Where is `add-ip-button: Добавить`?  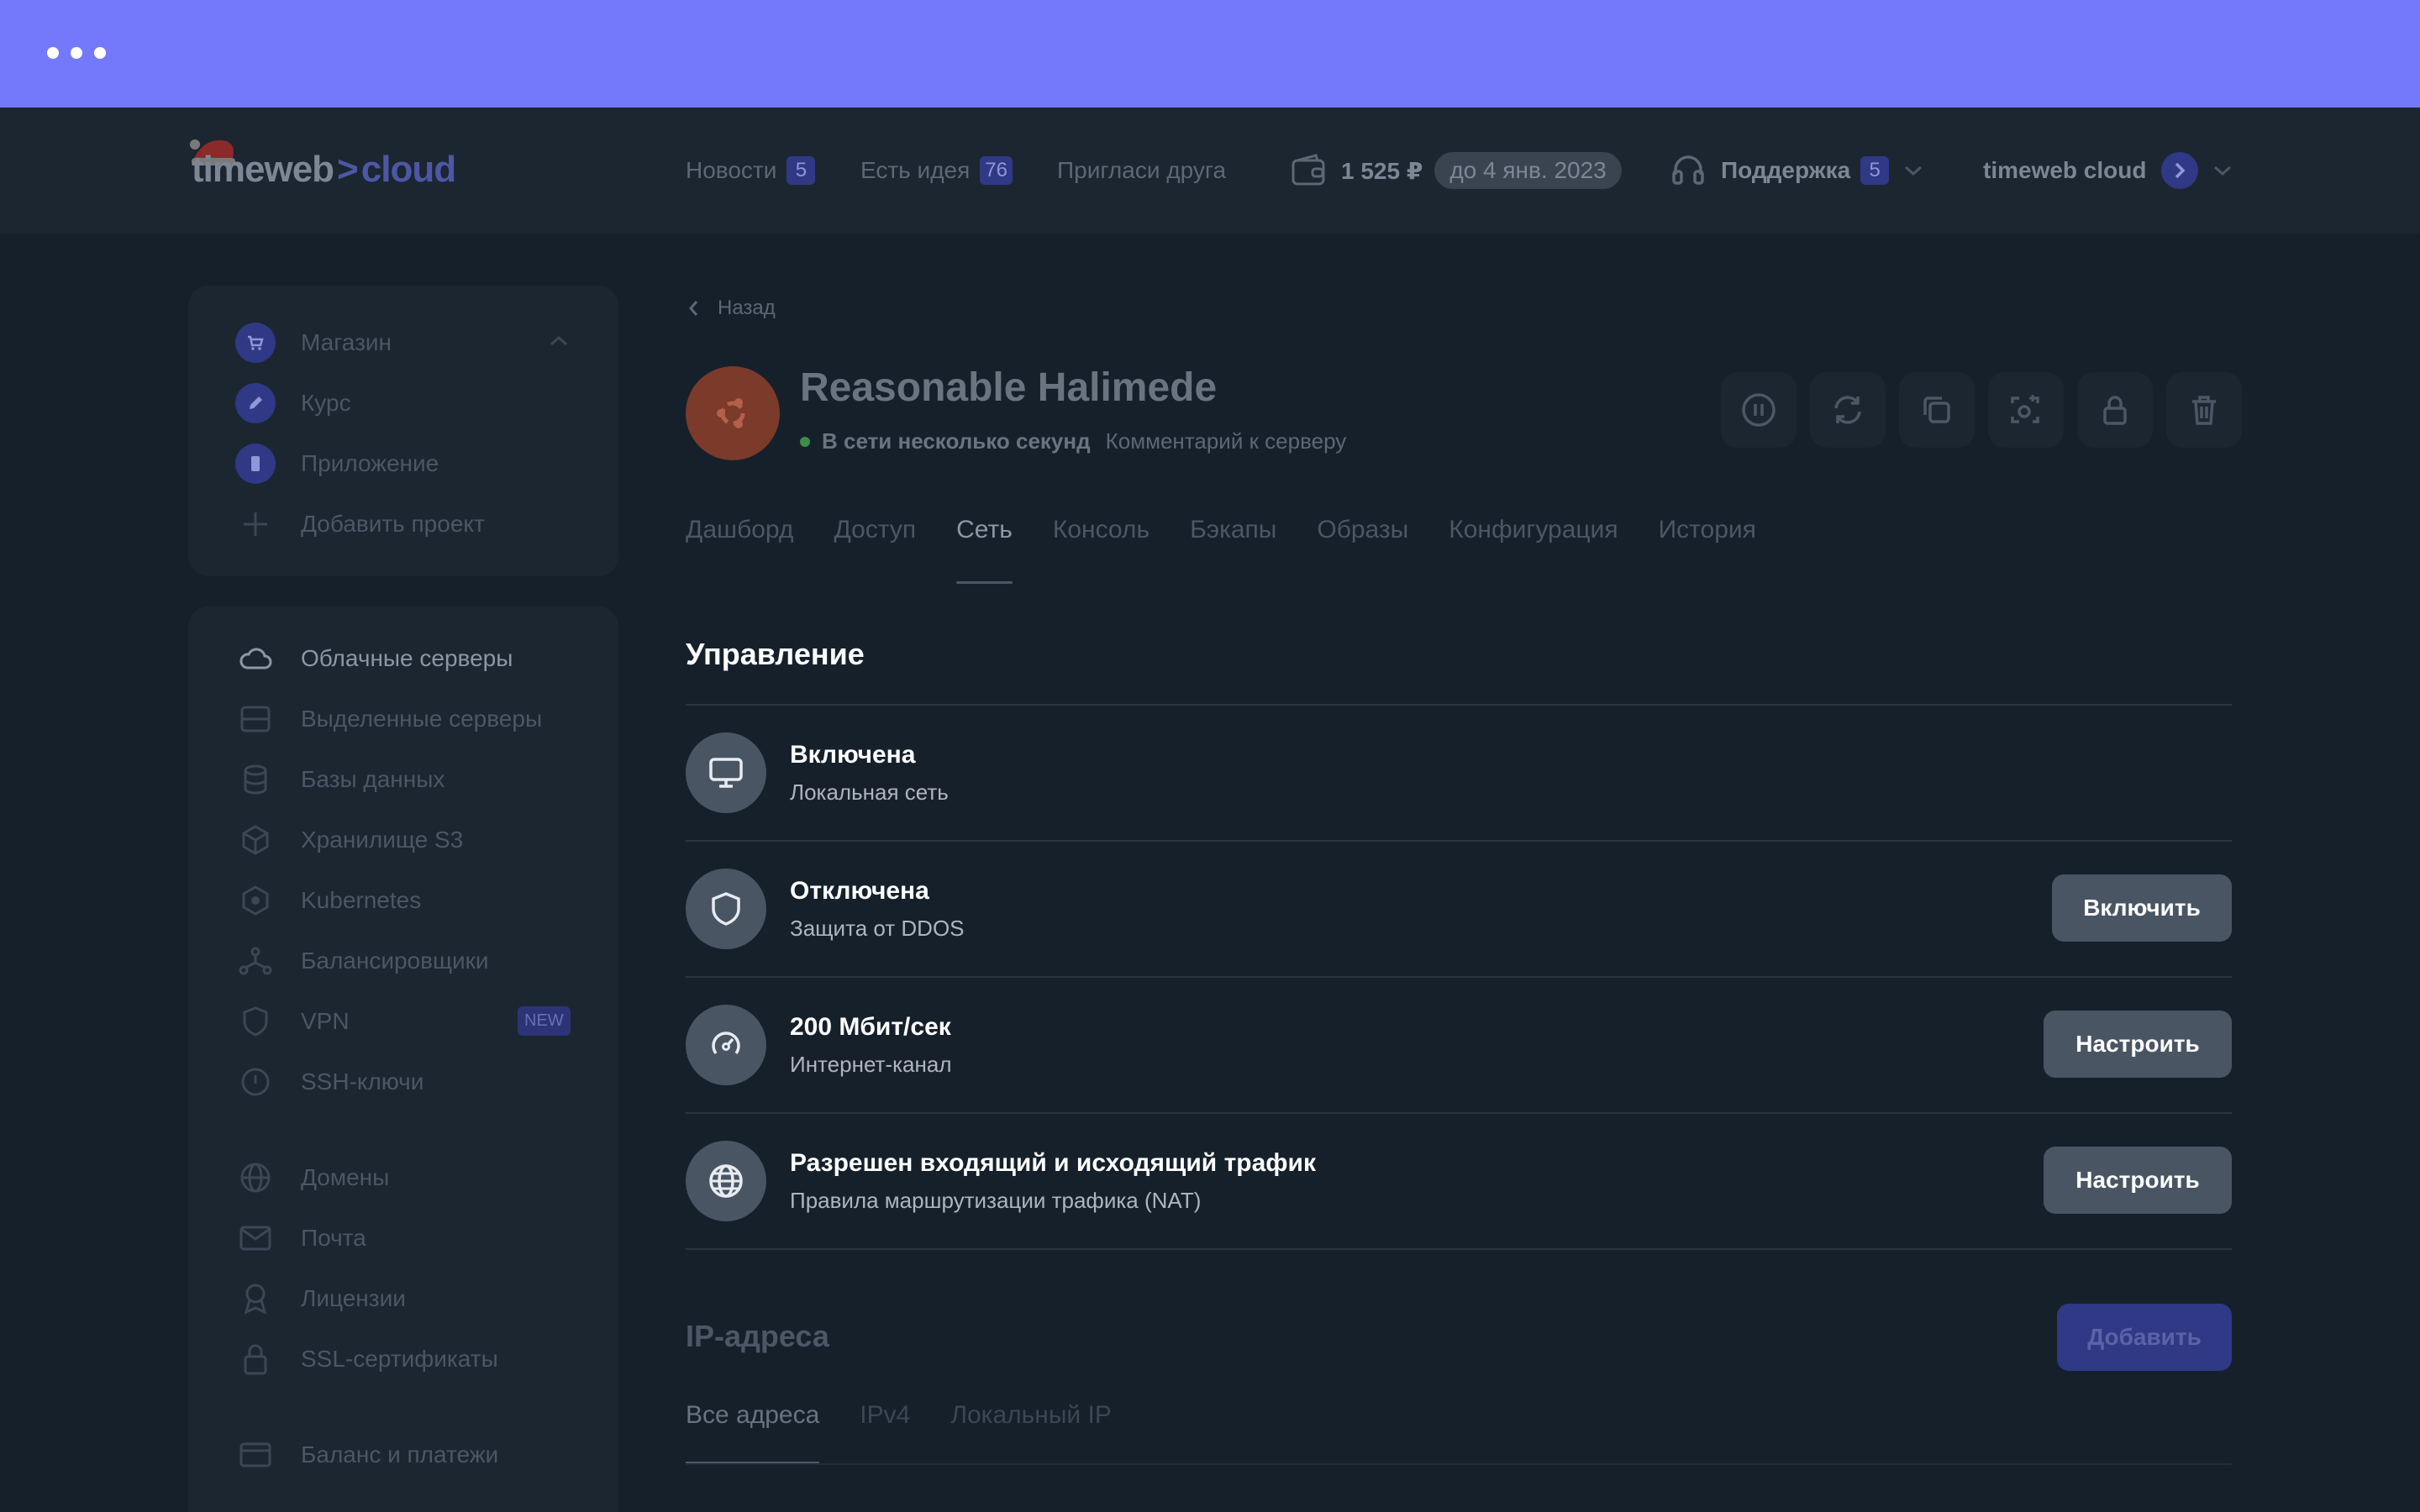
add-ip-button: Добавить is located at coordinates (2145, 1337).